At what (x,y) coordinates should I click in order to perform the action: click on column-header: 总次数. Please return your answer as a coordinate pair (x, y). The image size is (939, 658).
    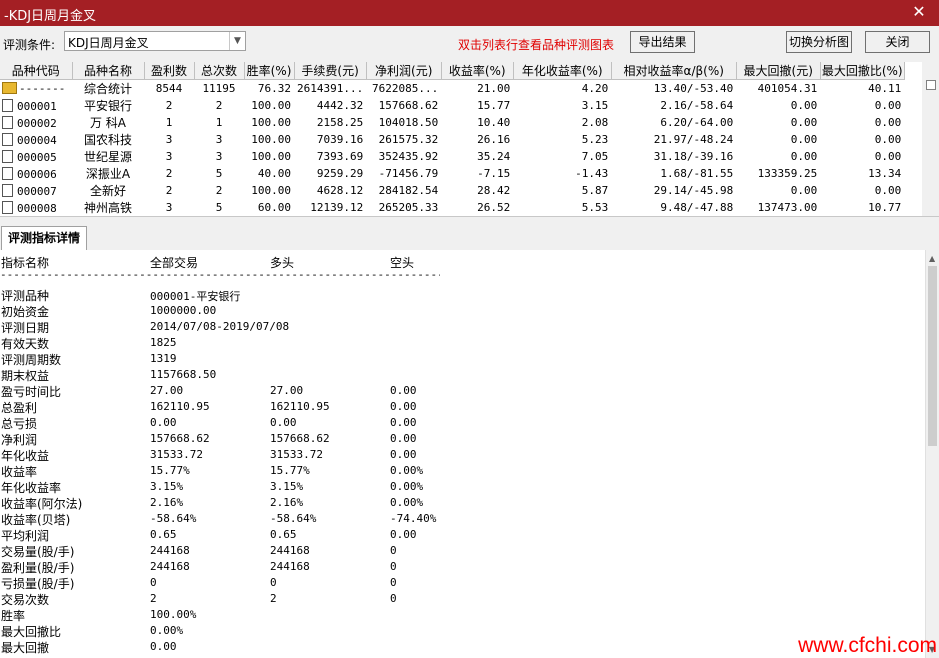
    Looking at the image, I should click on (219, 71).